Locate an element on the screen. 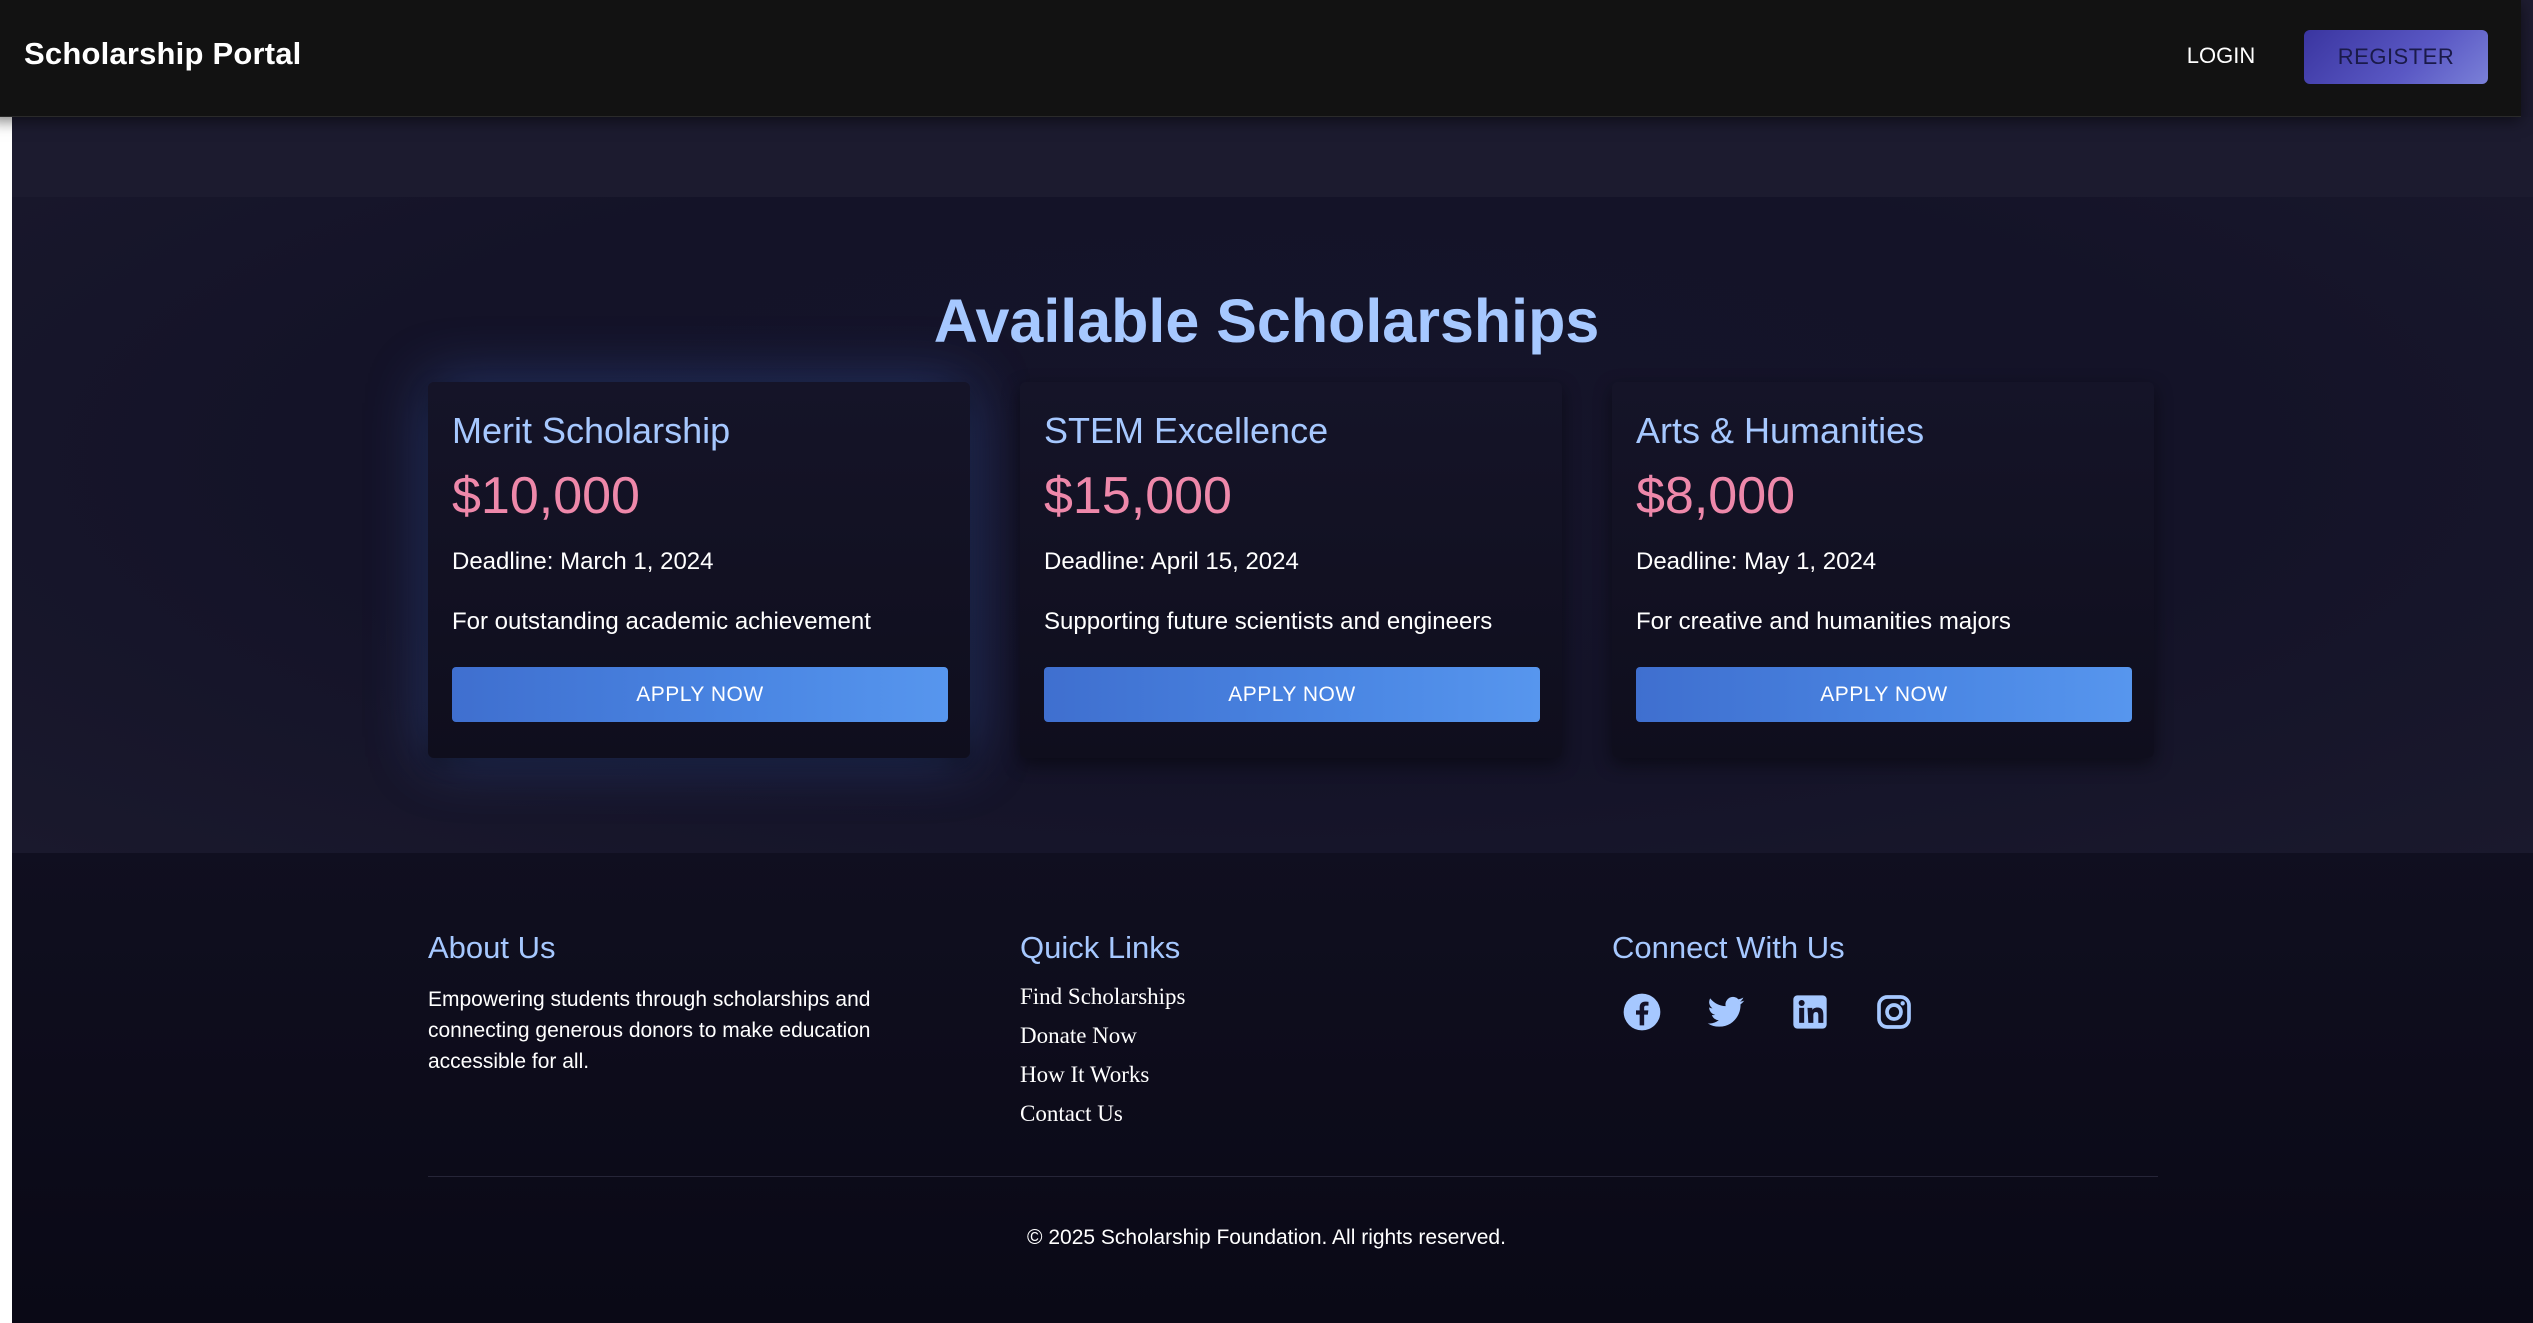 Image resolution: width=2533 pixels, height=1323 pixels. section-title: Available Scholarships is located at coordinates (1266, 321).